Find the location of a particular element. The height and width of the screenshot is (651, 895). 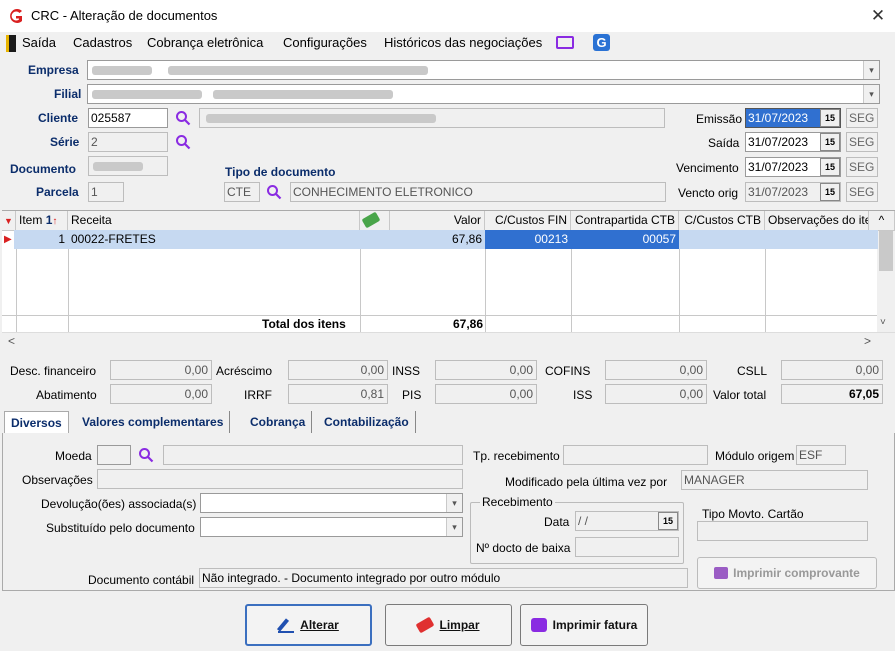

col-contrapartida: Contrapartida CTB is located at coordinates (625, 221).